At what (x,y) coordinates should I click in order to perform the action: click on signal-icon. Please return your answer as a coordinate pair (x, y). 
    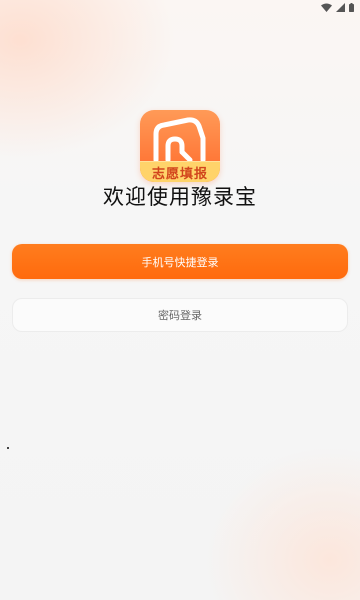
    Looking at the image, I should click on (340, 7).